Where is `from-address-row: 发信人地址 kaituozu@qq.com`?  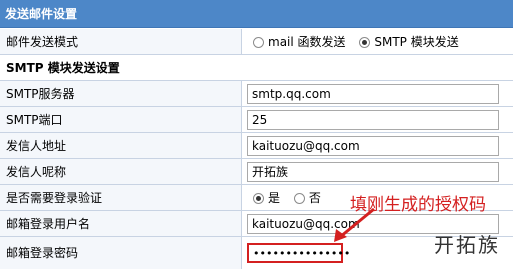
from-address-row: 发信人地址 kaituozu@qq.com is located at coordinates (256, 146).